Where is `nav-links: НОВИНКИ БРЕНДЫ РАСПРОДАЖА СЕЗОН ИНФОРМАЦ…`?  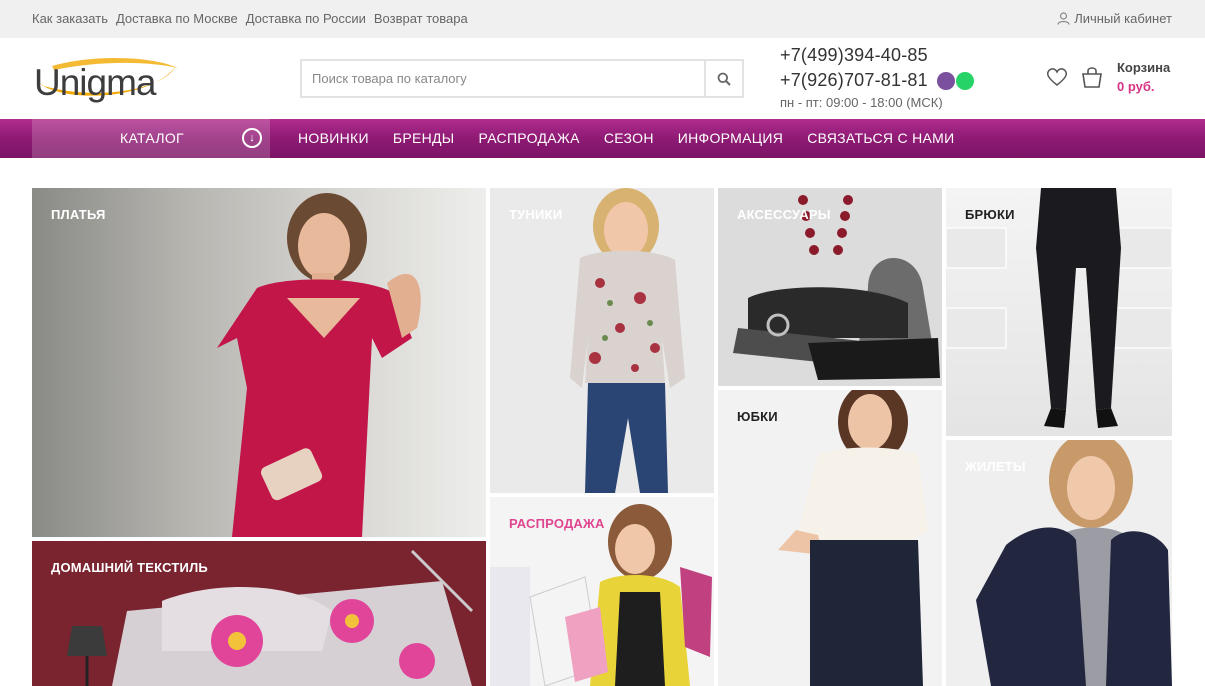
nav-links: НОВИНКИ БРЕНДЫ РАСПРОДАЖА СЕЗОН ИНФОРМАЦ… is located at coordinates (626, 138).